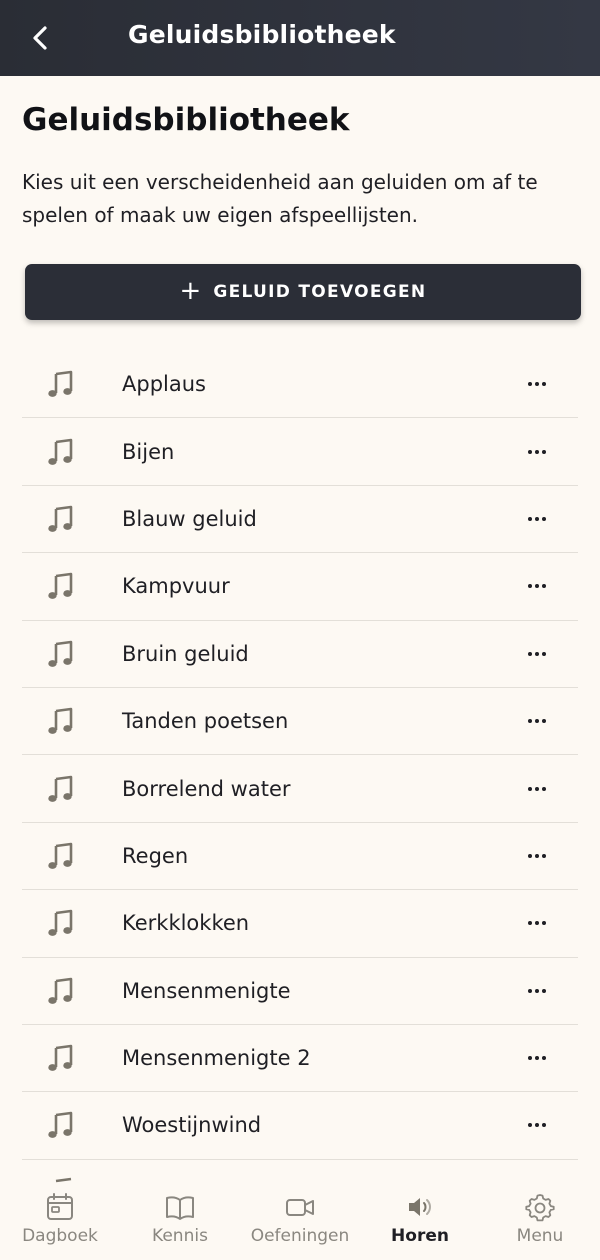 The width and height of the screenshot is (600, 1260). I want to click on chevron-left-icon, so click(40, 38).